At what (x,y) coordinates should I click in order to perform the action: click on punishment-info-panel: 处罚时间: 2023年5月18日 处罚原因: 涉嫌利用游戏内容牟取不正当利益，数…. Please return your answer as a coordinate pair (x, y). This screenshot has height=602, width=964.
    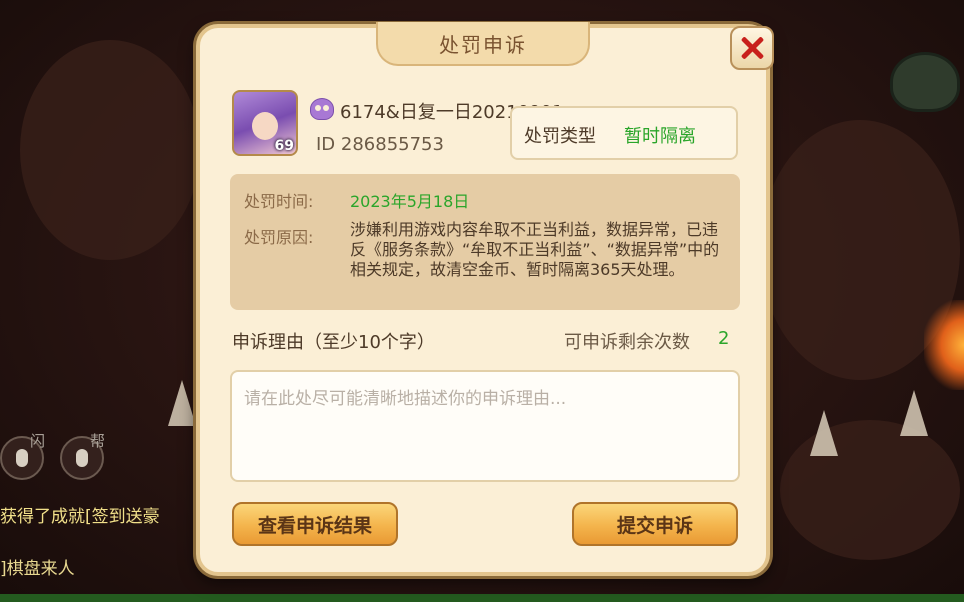
    Looking at the image, I should click on (485, 242).